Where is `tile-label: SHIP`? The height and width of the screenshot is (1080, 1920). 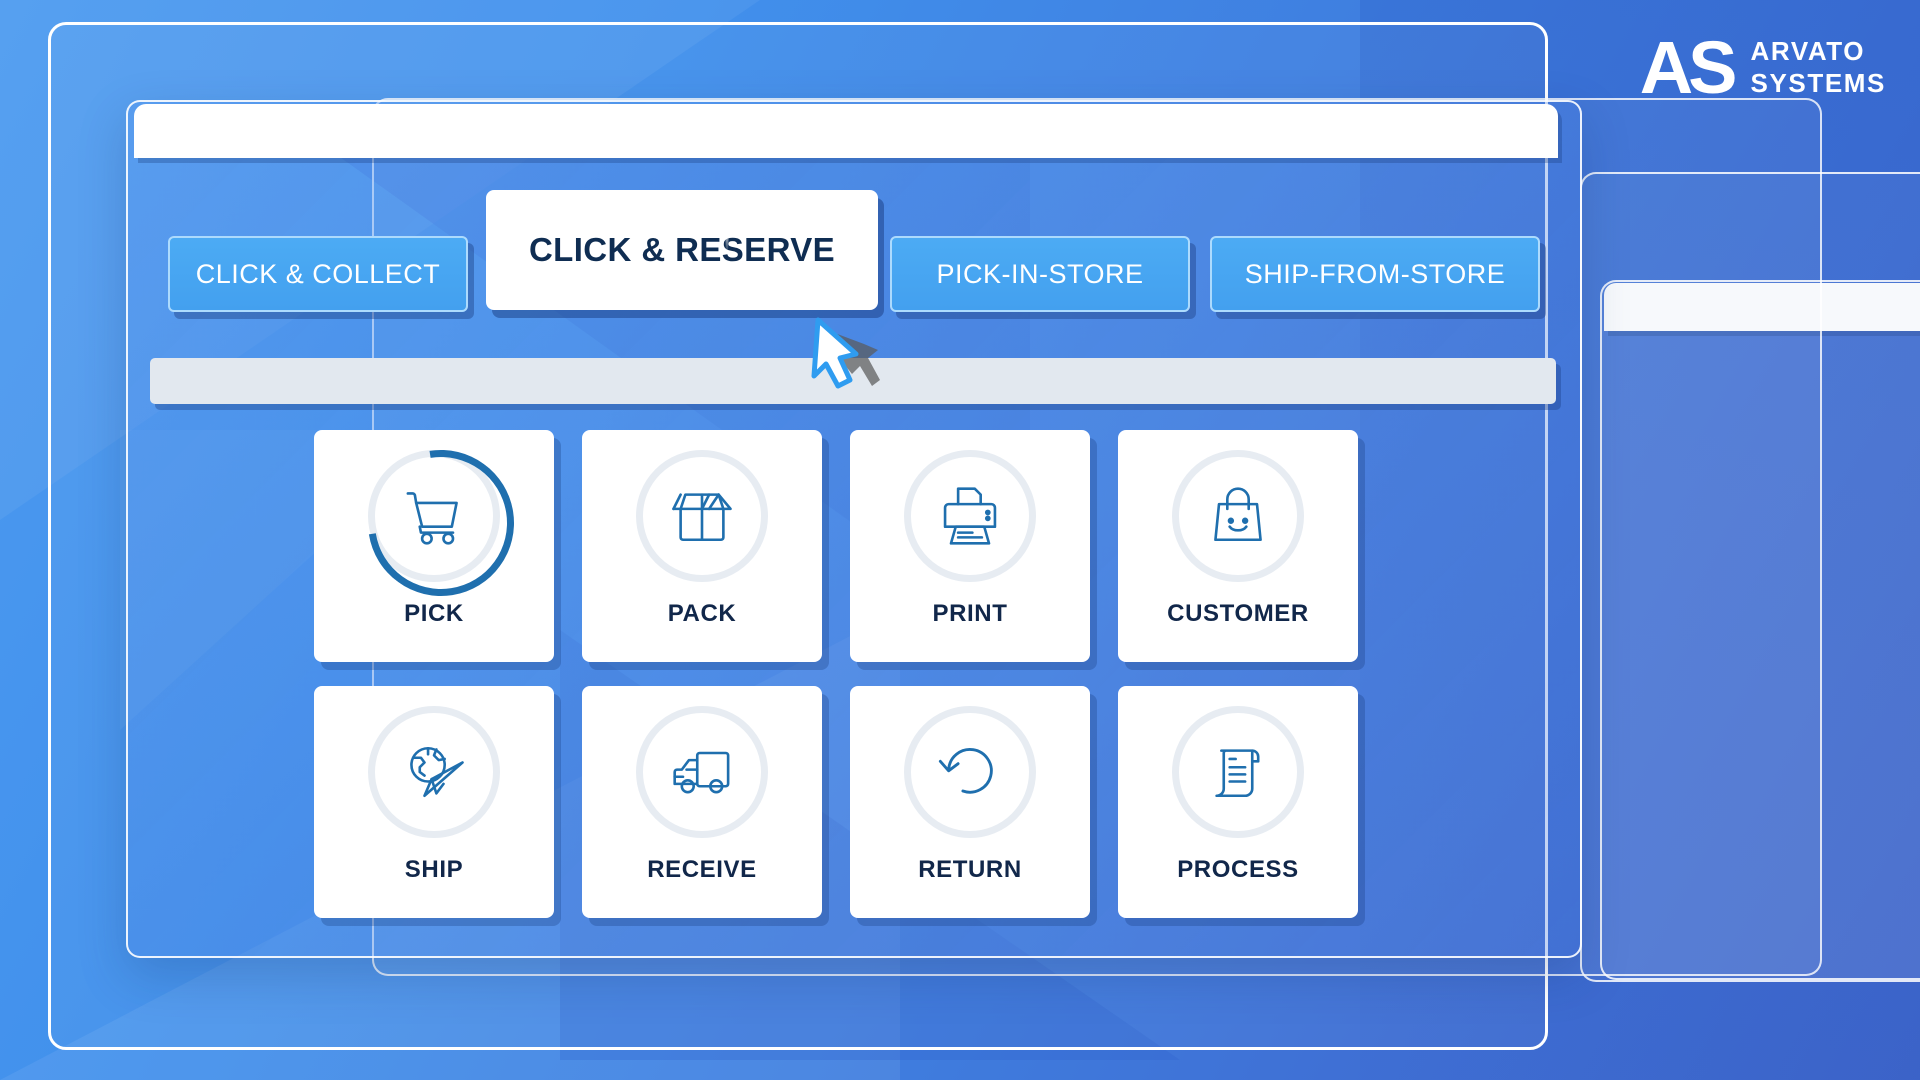 tile-label: SHIP is located at coordinates (434, 869).